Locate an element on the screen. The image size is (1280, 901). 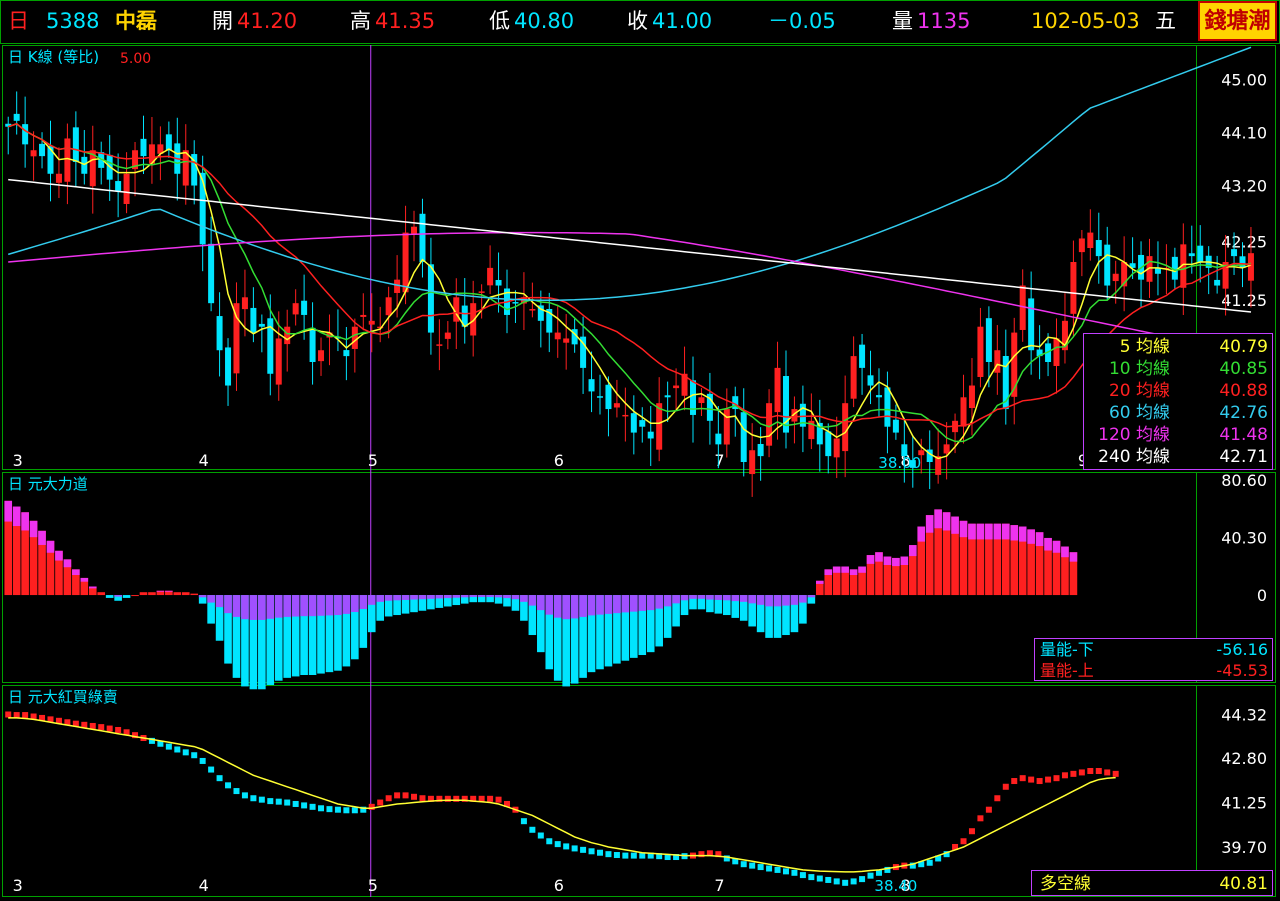
ma-legend-value: 42.71 is located at coordinates (1243, 457).